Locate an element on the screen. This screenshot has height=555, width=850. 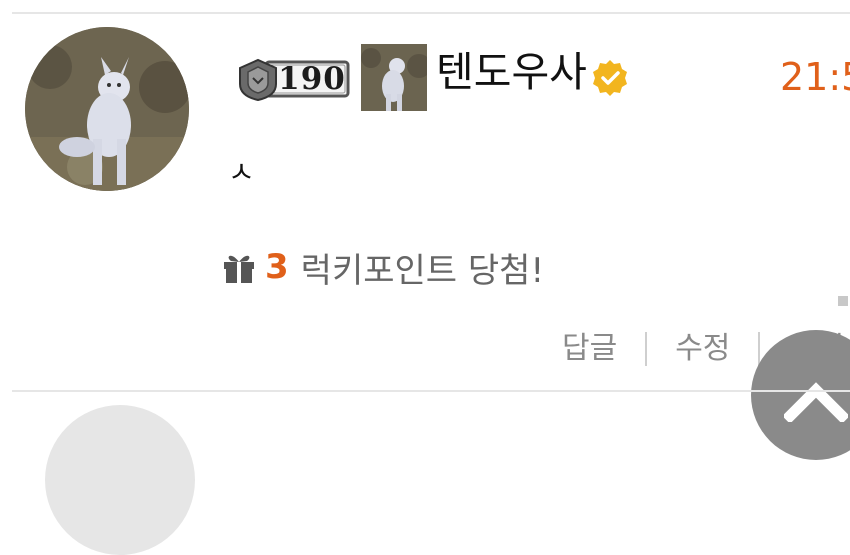
edit-button: 수정 is located at coordinates (702, 349).